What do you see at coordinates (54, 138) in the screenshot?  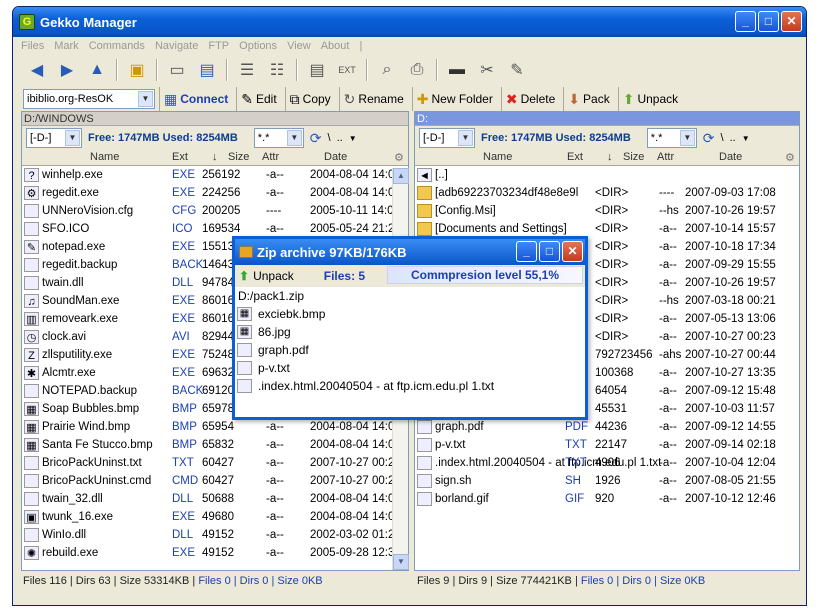 I see `left-drive-select: [-D-] ▼` at bounding box center [54, 138].